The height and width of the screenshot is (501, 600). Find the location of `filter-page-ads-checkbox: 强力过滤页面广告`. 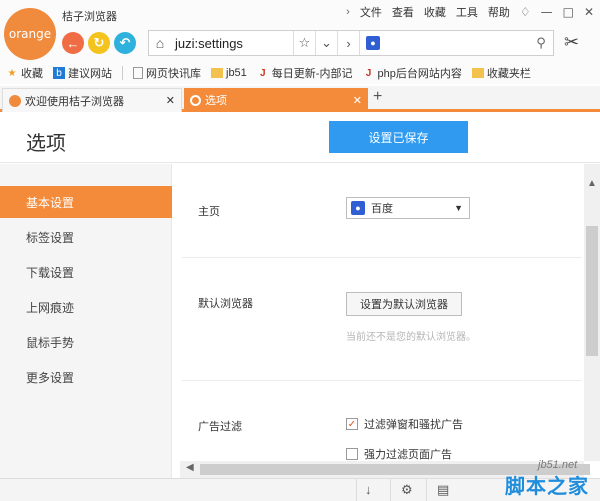

filter-page-ads-checkbox: 强力过滤页面广告 is located at coordinates (399, 453).